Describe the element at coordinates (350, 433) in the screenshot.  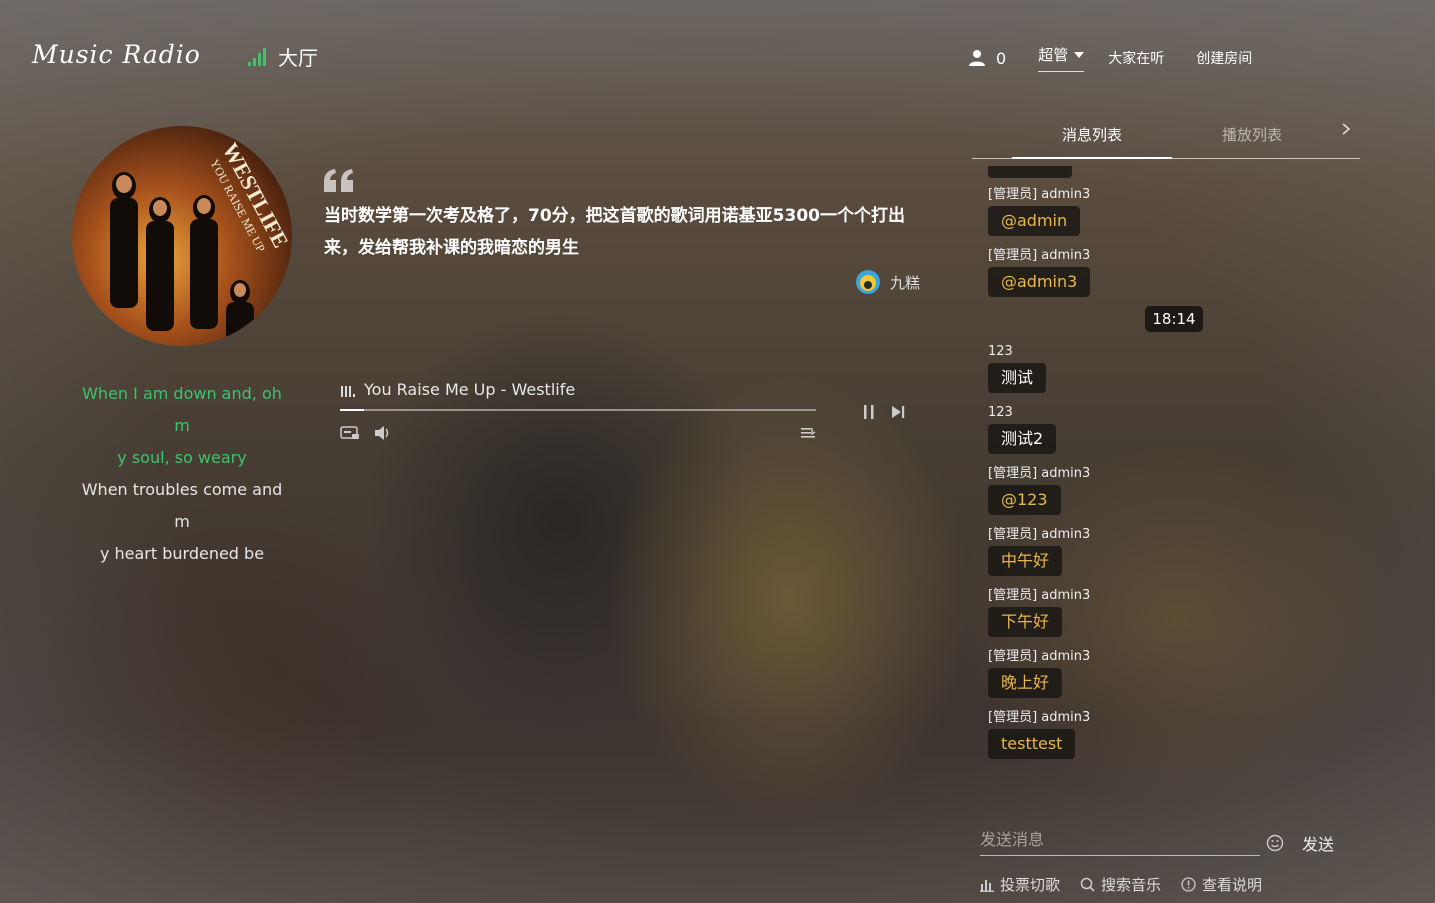
I see `lyric-mode-icon` at that location.